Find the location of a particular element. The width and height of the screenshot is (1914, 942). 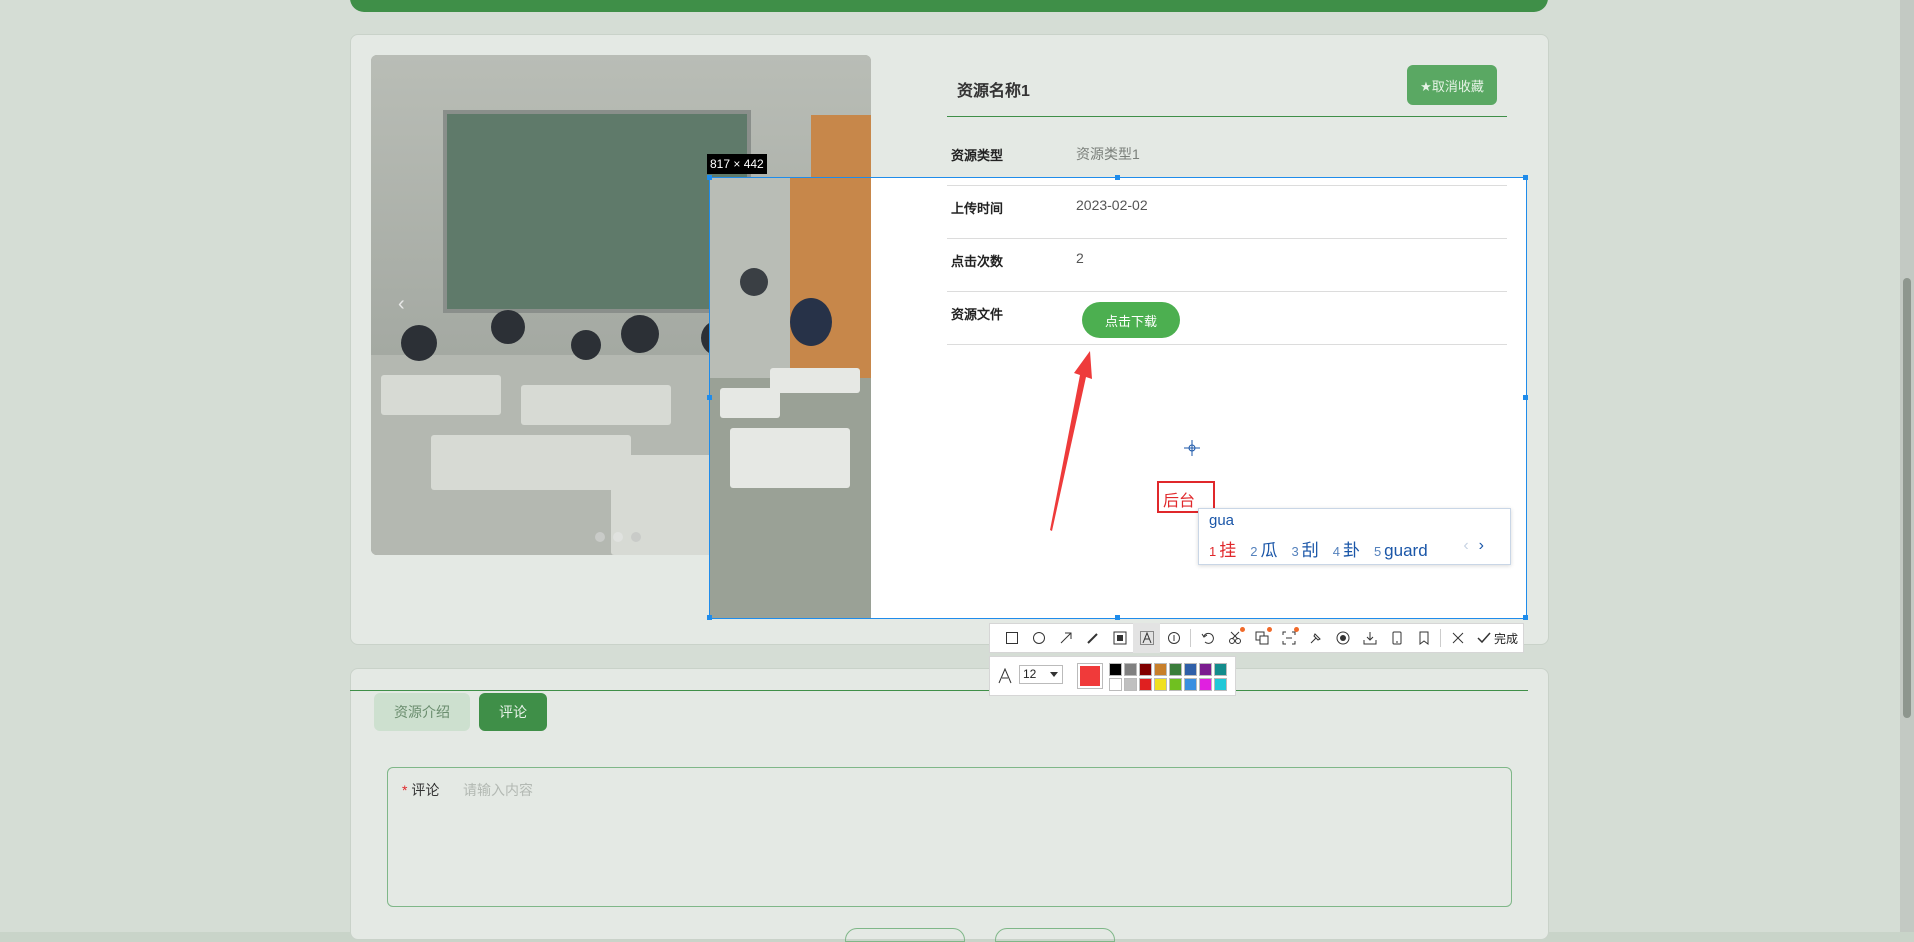

carousel-prev-button: ‹ is located at coordinates (401, 304).